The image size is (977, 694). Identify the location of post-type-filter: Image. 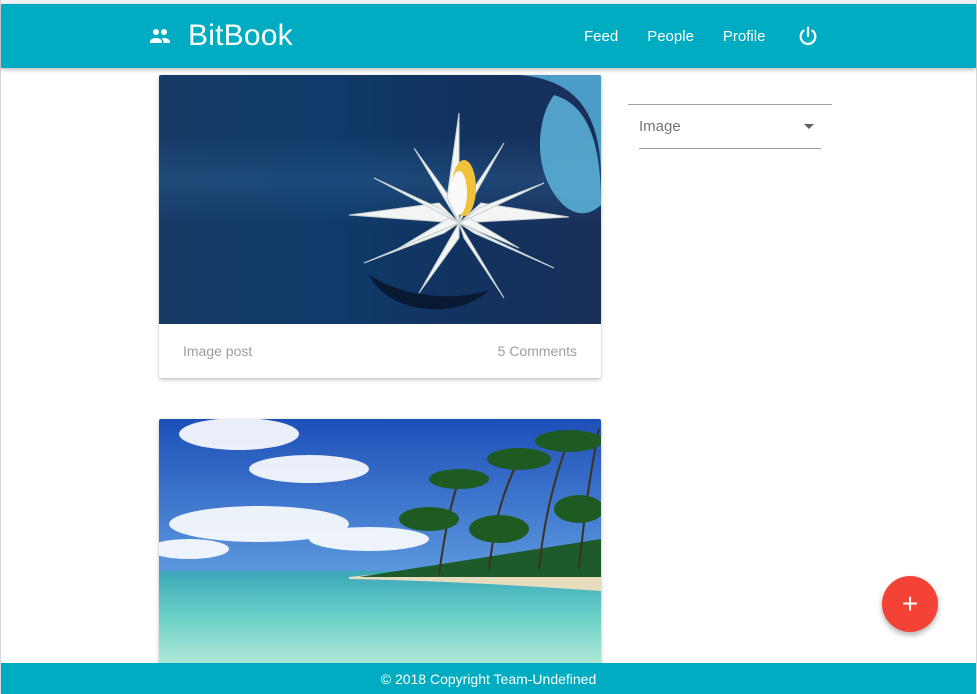
(730, 126).